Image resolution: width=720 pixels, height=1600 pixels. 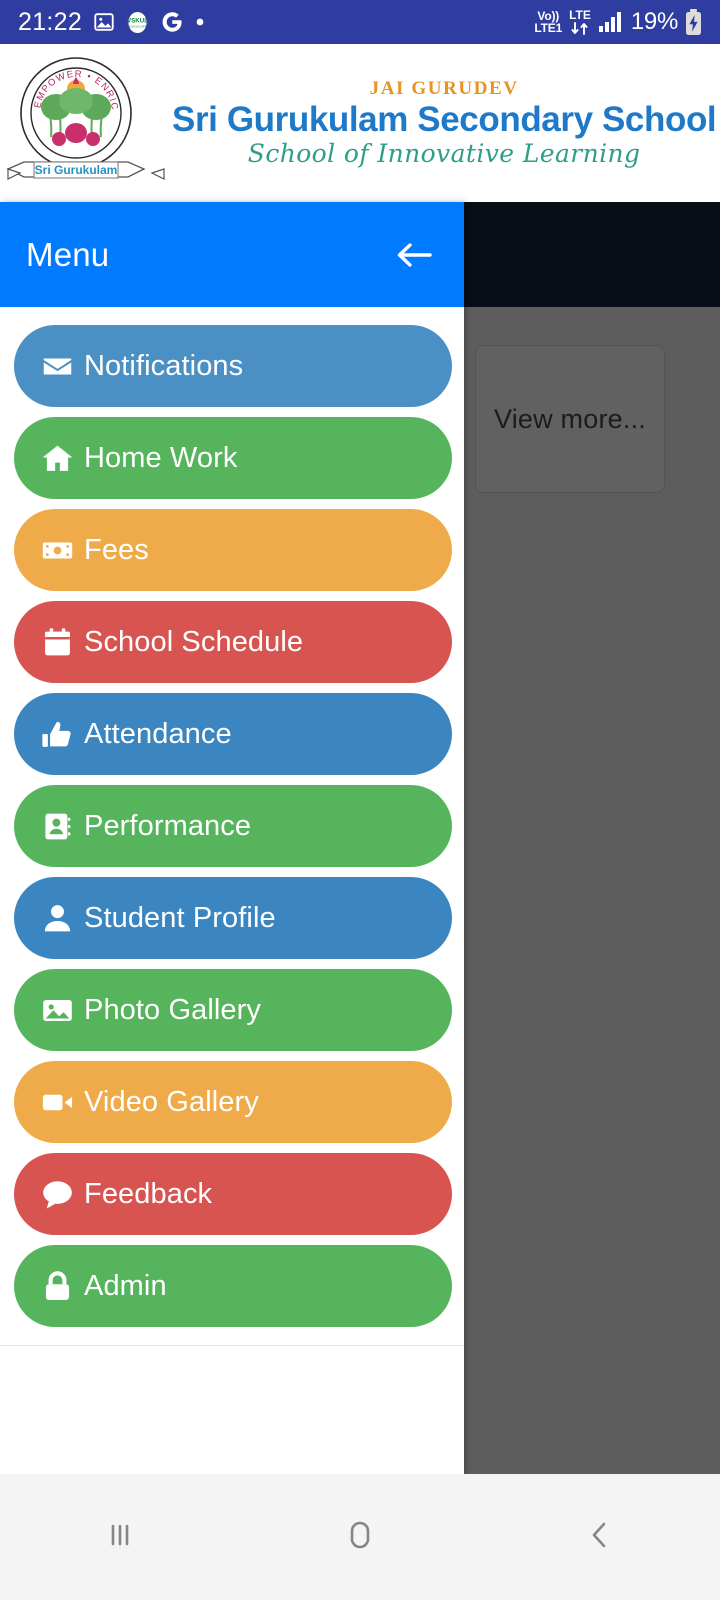 I want to click on envelope-icon, so click(x=57, y=366).